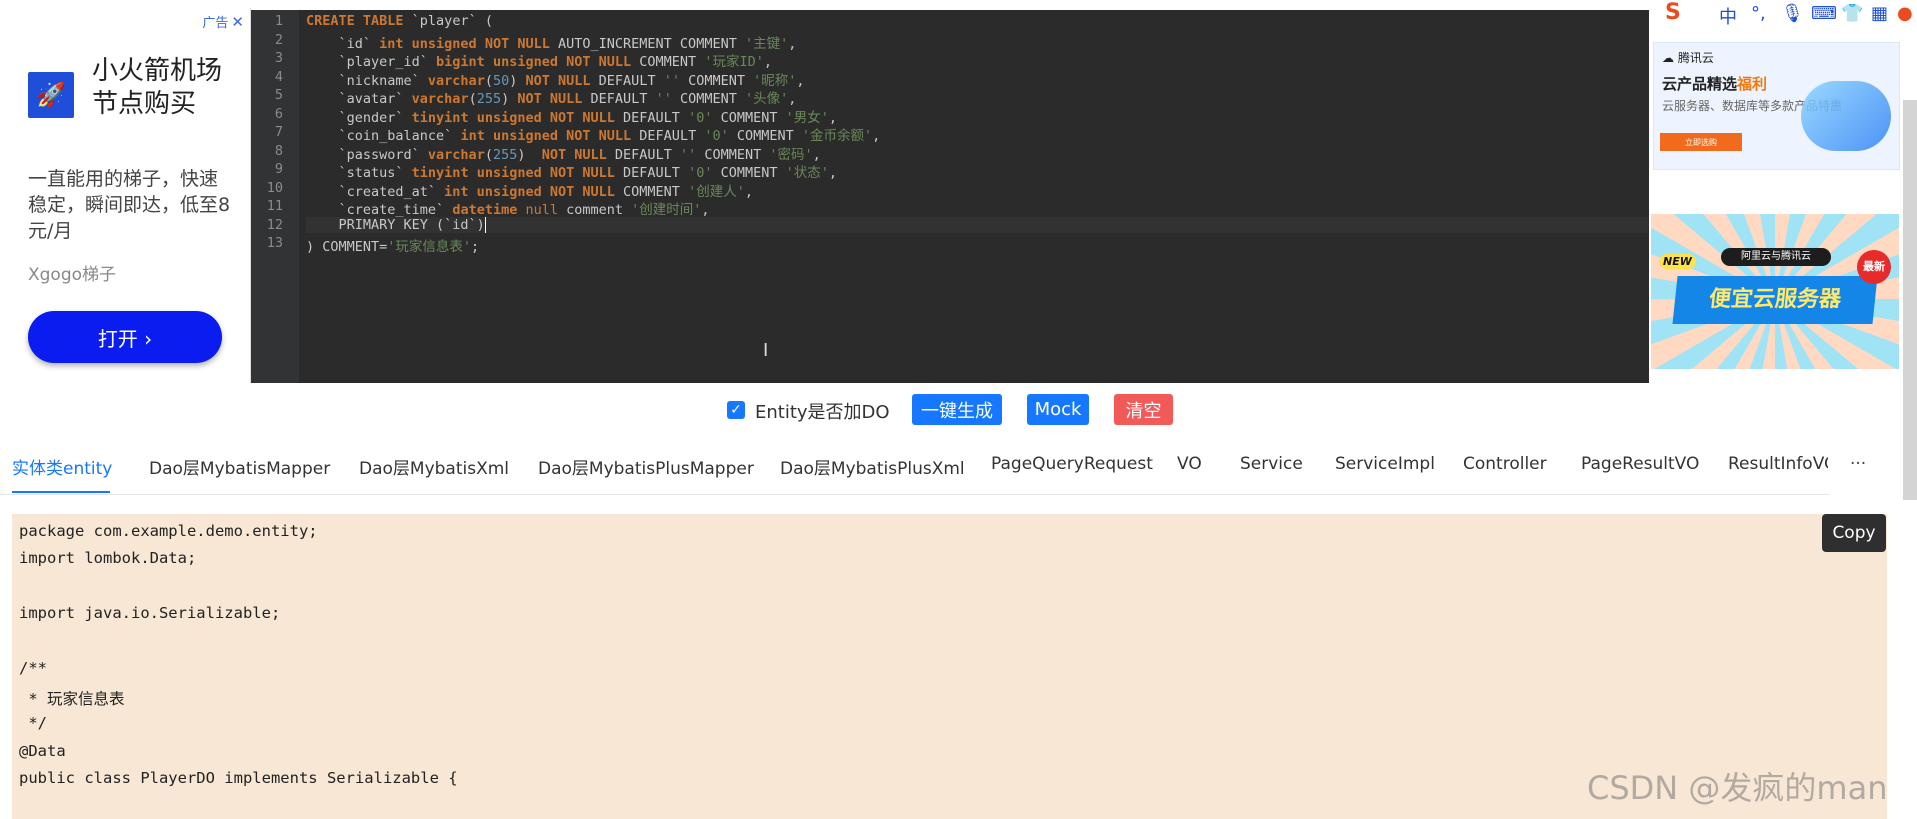  Describe the element at coordinates (108, 558) in the screenshot. I see `code-line: import lombok.Data;` at that location.